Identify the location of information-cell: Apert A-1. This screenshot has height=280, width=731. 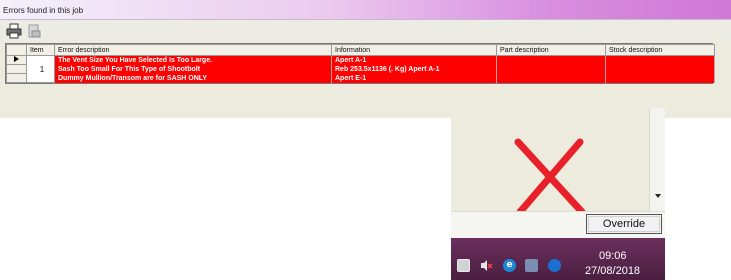
(414, 60).